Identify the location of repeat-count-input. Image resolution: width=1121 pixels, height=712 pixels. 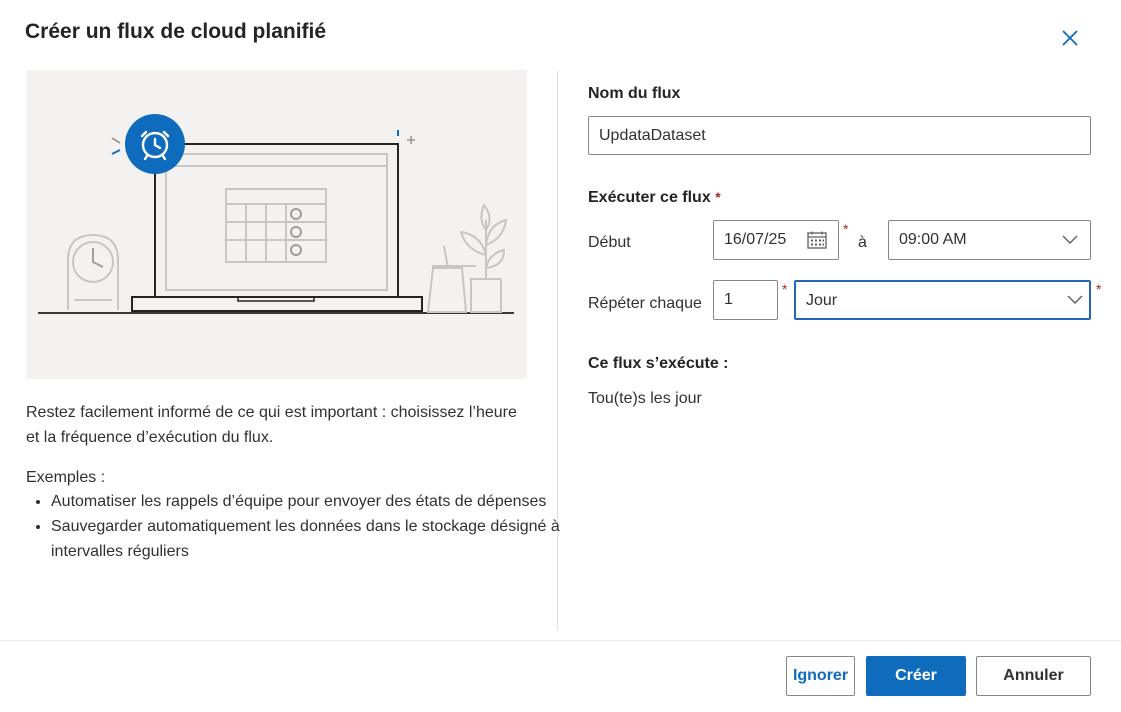
(745, 300).